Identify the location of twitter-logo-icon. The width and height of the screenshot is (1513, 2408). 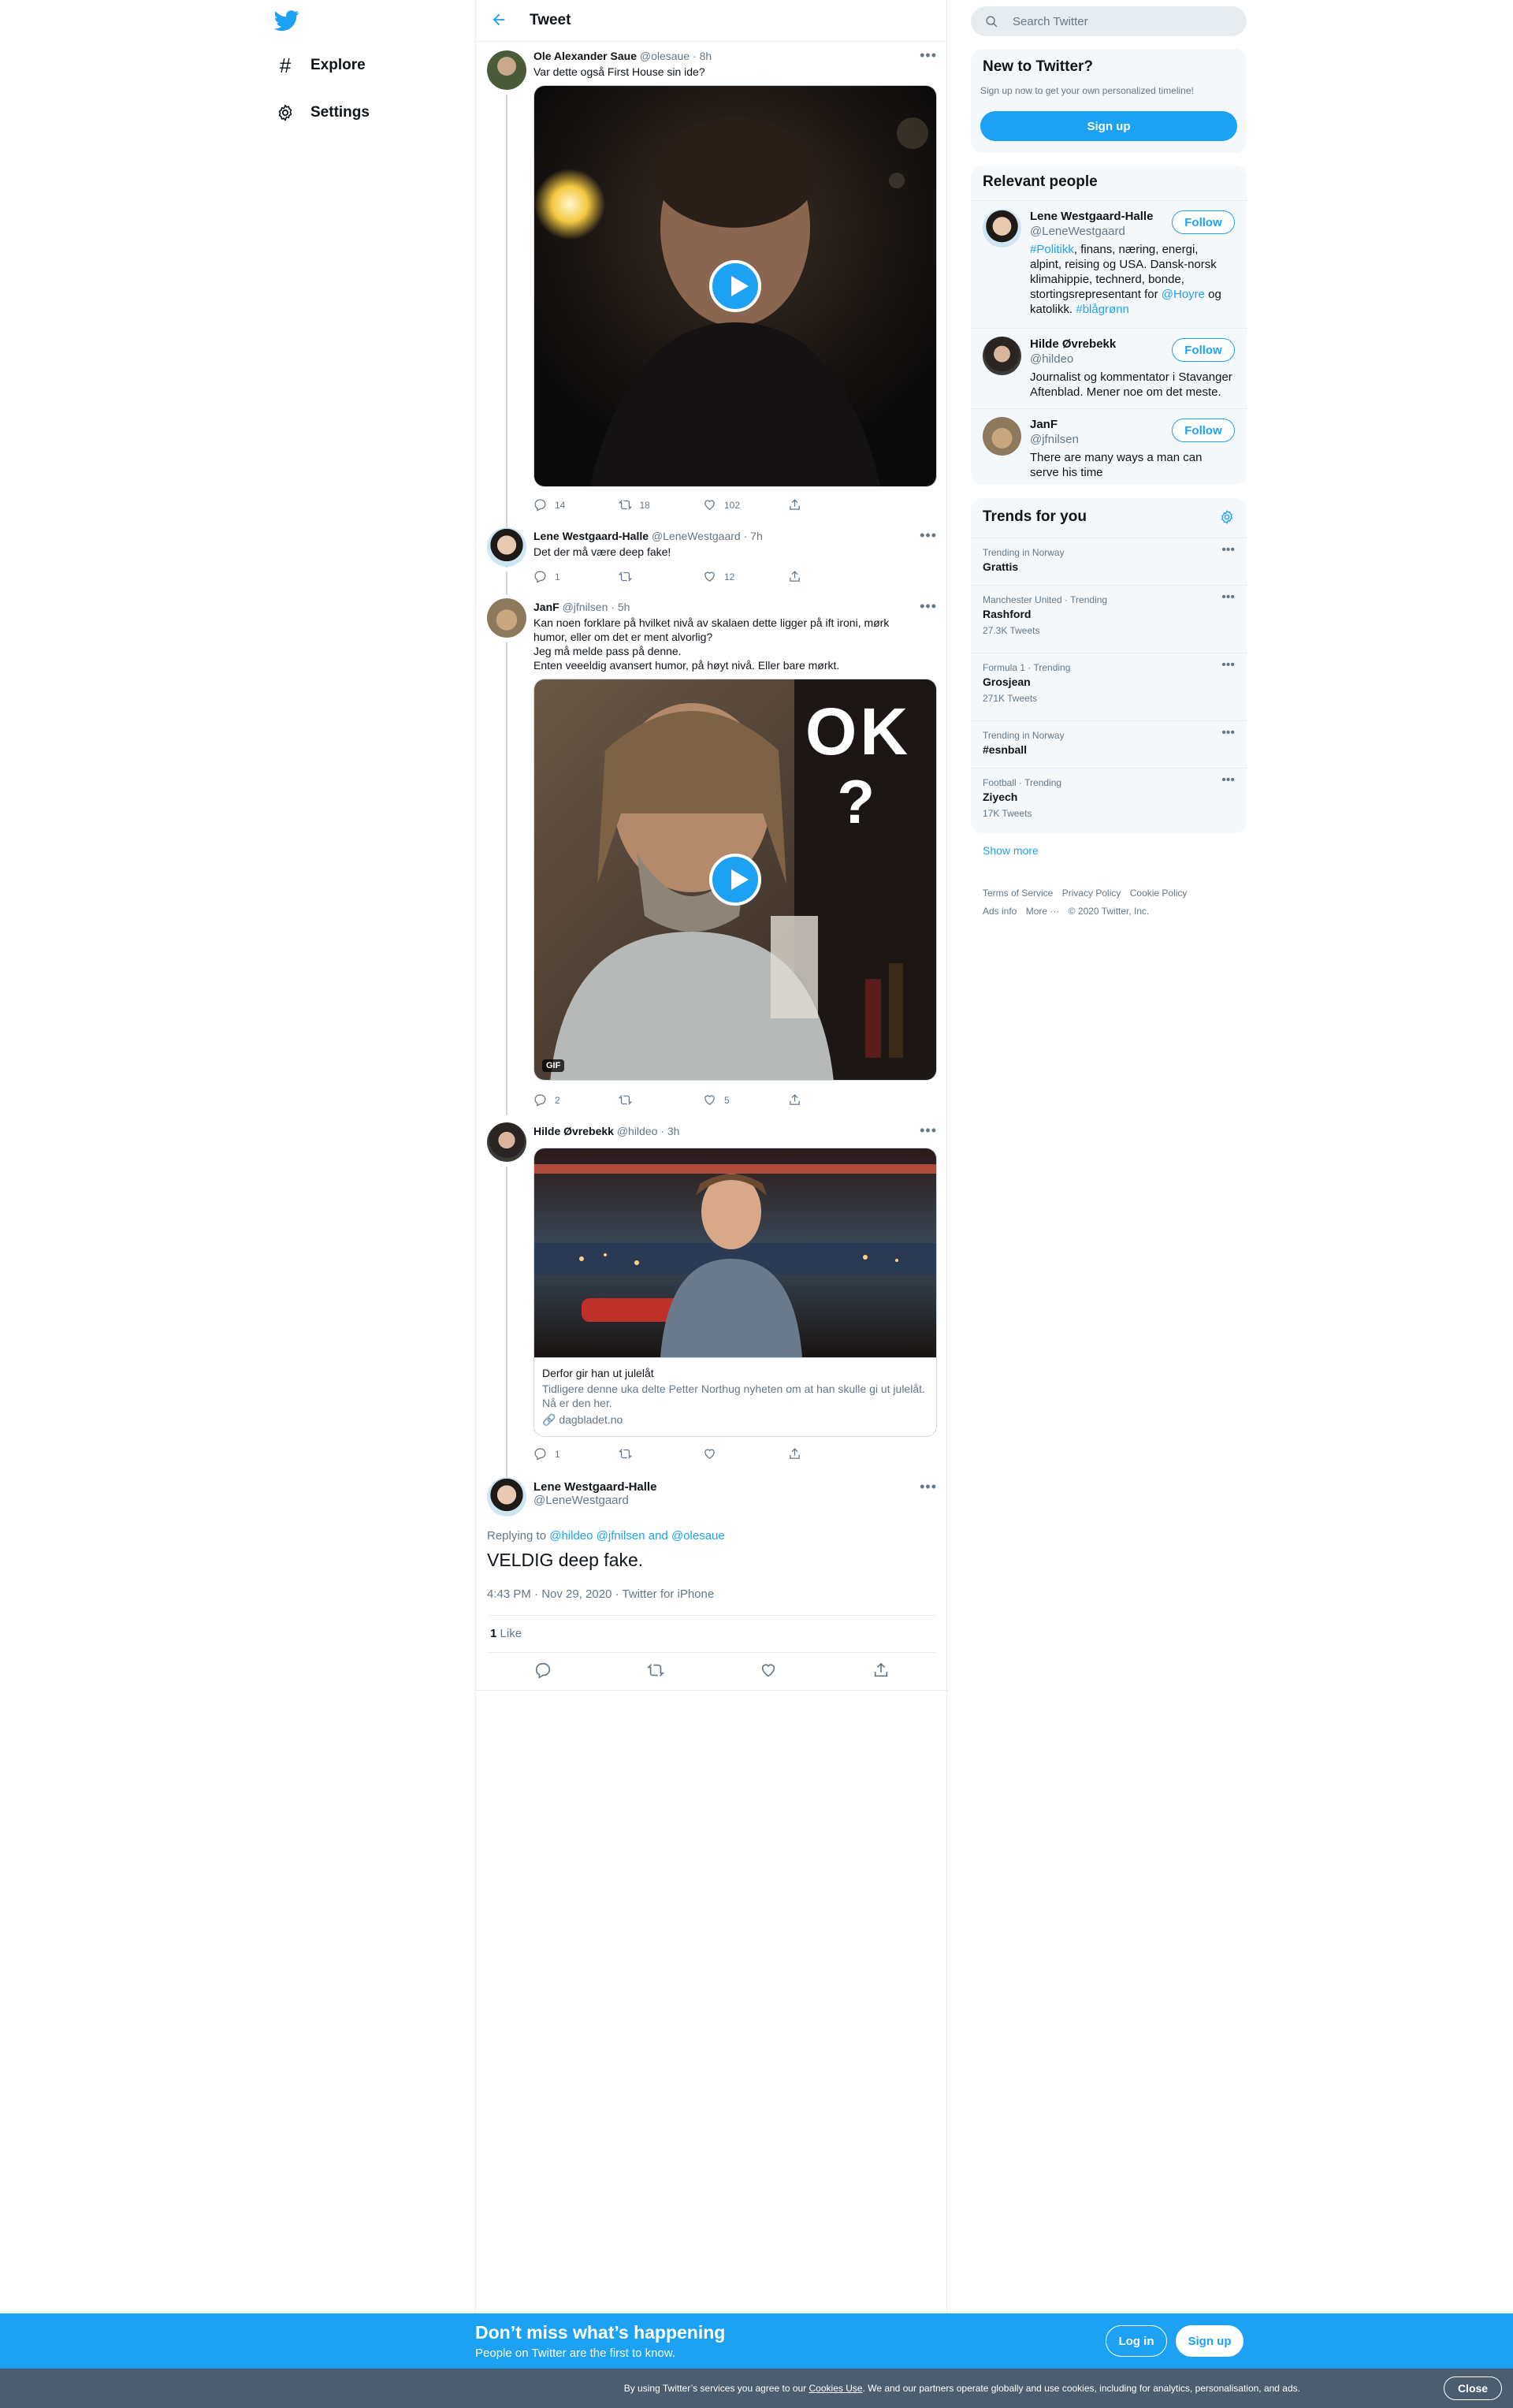
(286, 20).